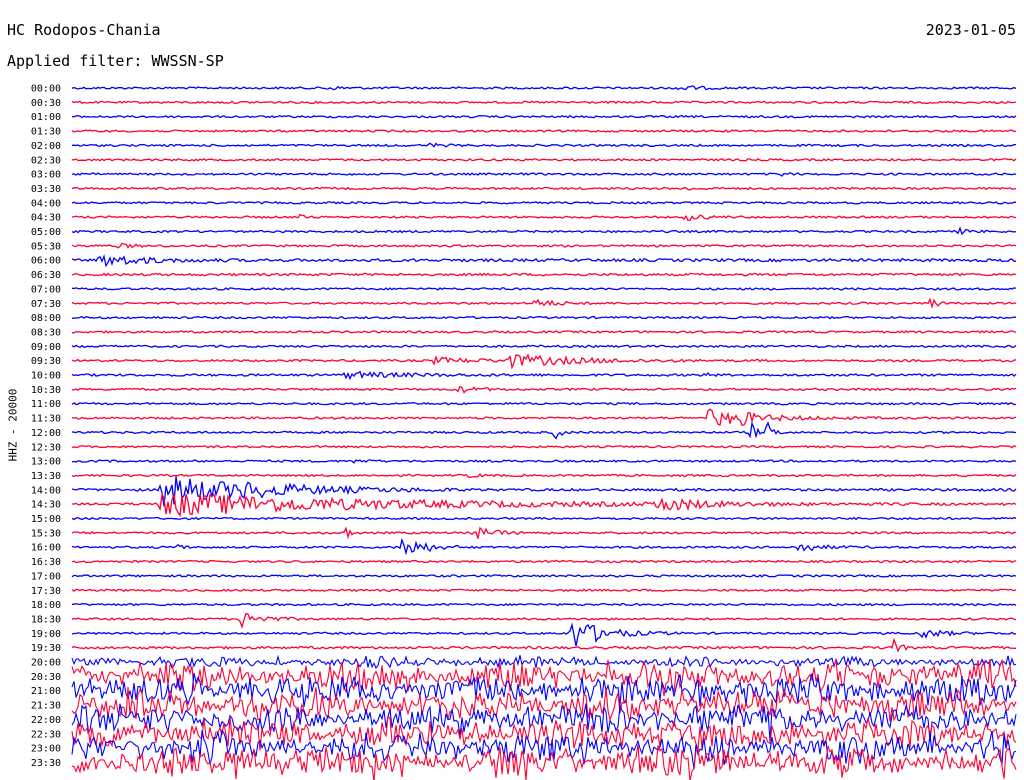  What do you see at coordinates (46, 189) in the screenshot?
I see `row-label-0330: 03:30` at bounding box center [46, 189].